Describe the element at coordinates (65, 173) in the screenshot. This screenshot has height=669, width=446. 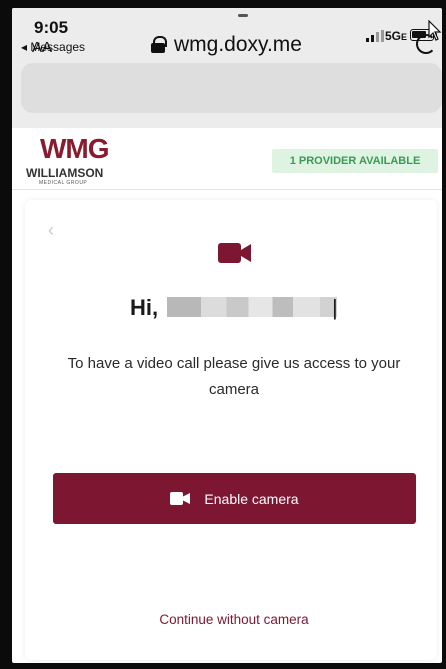
I see `logo-name: WILLIAMSON` at that location.